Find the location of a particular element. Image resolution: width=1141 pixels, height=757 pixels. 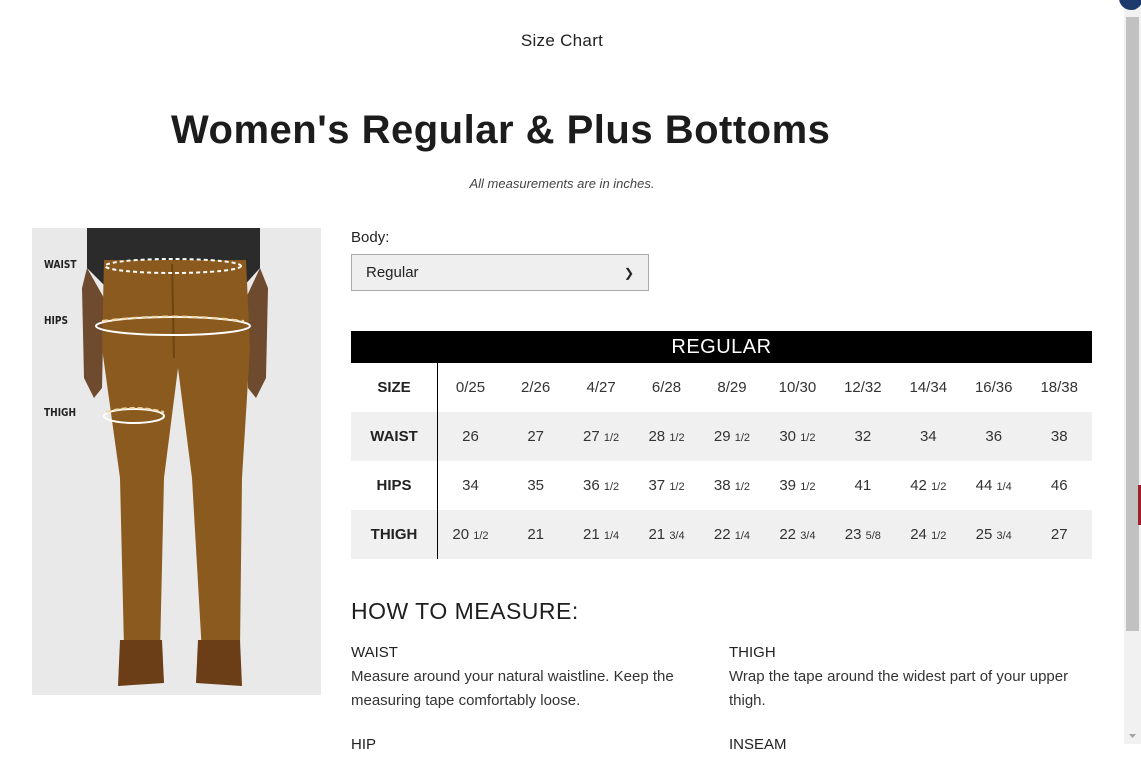

table-cell: 38 1/2 is located at coordinates (731, 485).